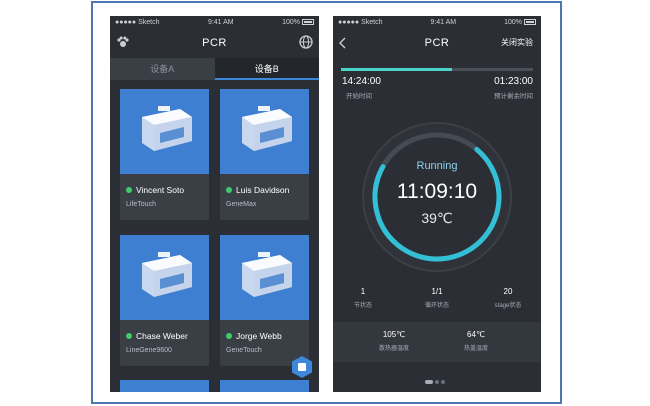 This screenshot has width=650, height=406. What do you see at coordinates (436, 306) in the screenshot?
I see `stat-label: 循环状态` at bounding box center [436, 306].